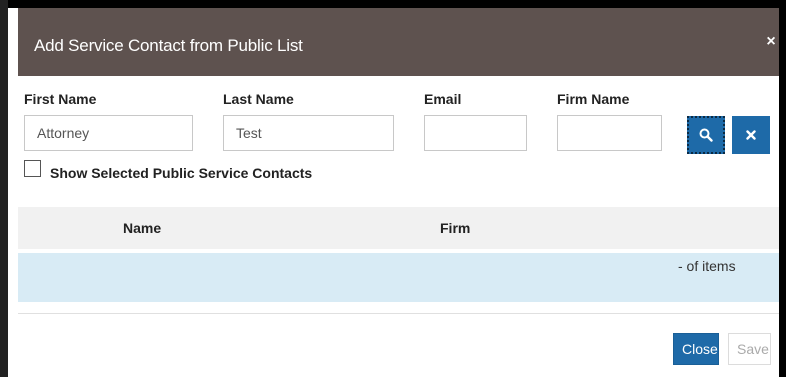  What do you see at coordinates (455, 228) in the screenshot?
I see `column-header-firm: Firm` at bounding box center [455, 228].